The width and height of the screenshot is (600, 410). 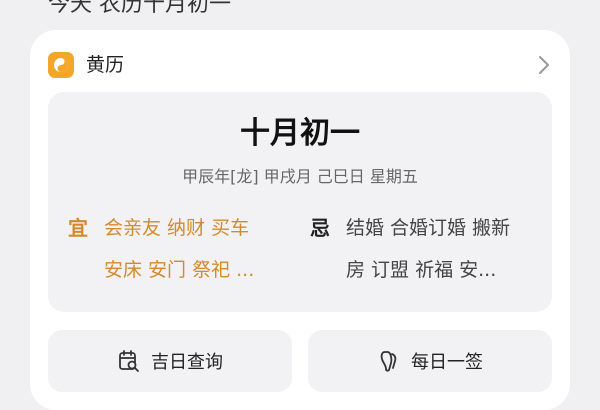 What do you see at coordinates (139, 8) in the screenshot?
I see `top-date-text: 今天 农历十月初一` at bounding box center [139, 8].